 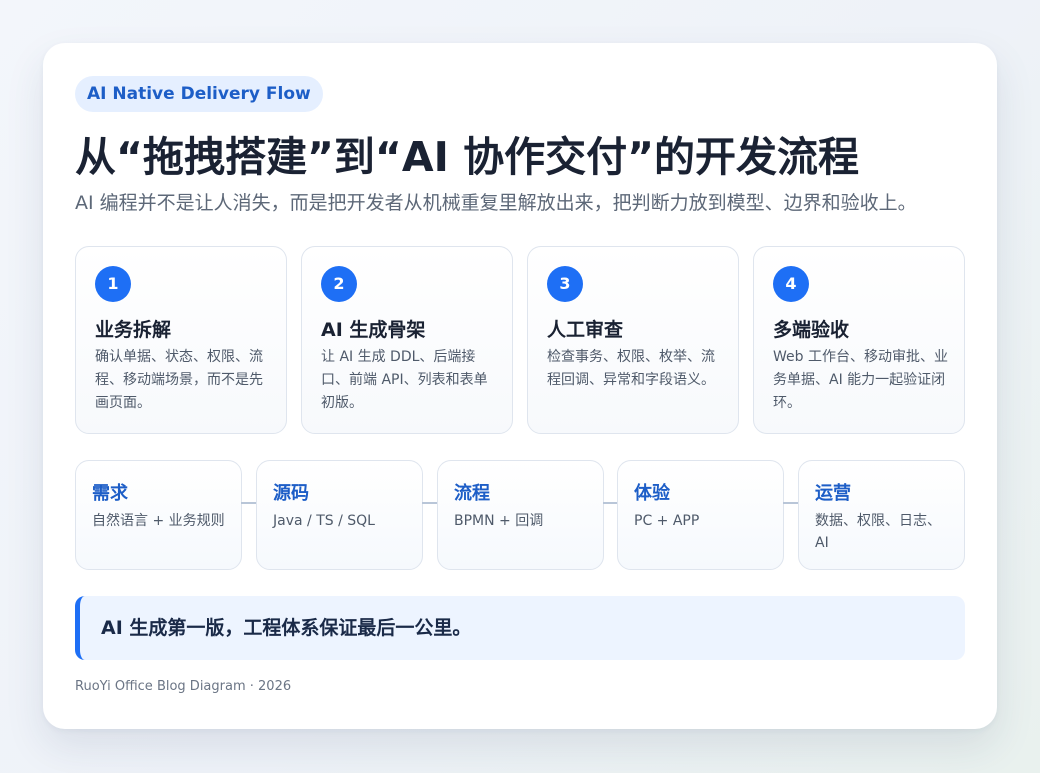 I want to click on step-card-1: 1 业务拆解 确认单据、状态、权限、流程、移动端场景，而不是先画页面。, so click(x=181, y=340).